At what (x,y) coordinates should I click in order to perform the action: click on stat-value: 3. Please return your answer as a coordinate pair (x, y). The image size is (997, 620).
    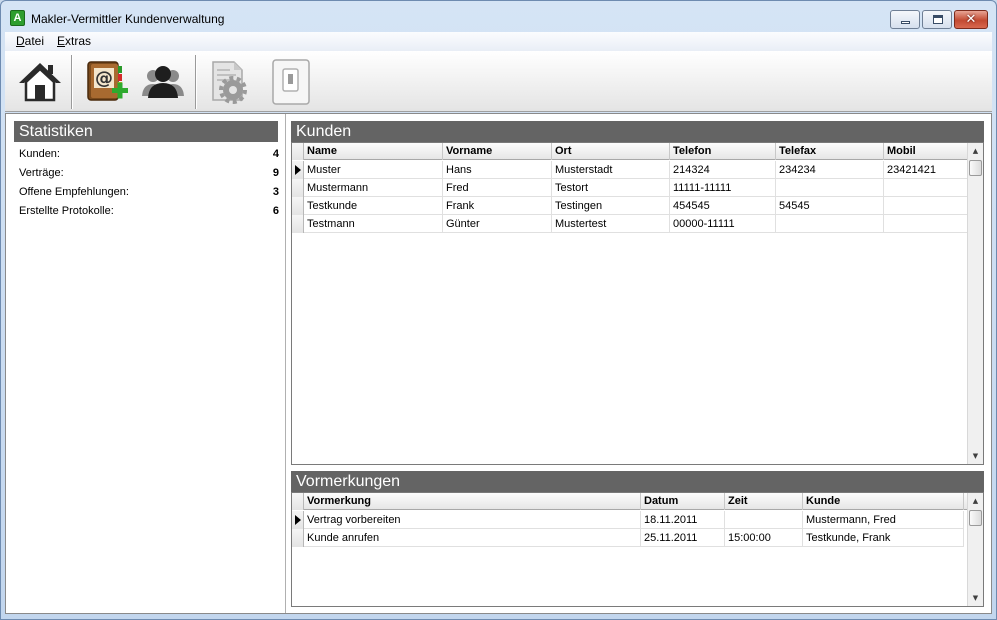
    Looking at the image, I should click on (275, 192).